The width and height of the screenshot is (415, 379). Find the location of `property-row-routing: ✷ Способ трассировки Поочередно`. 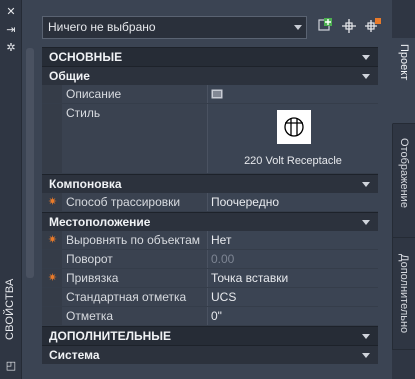

property-row-routing: ✷ Способ трассировки Поочередно is located at coordinates (210, 202).